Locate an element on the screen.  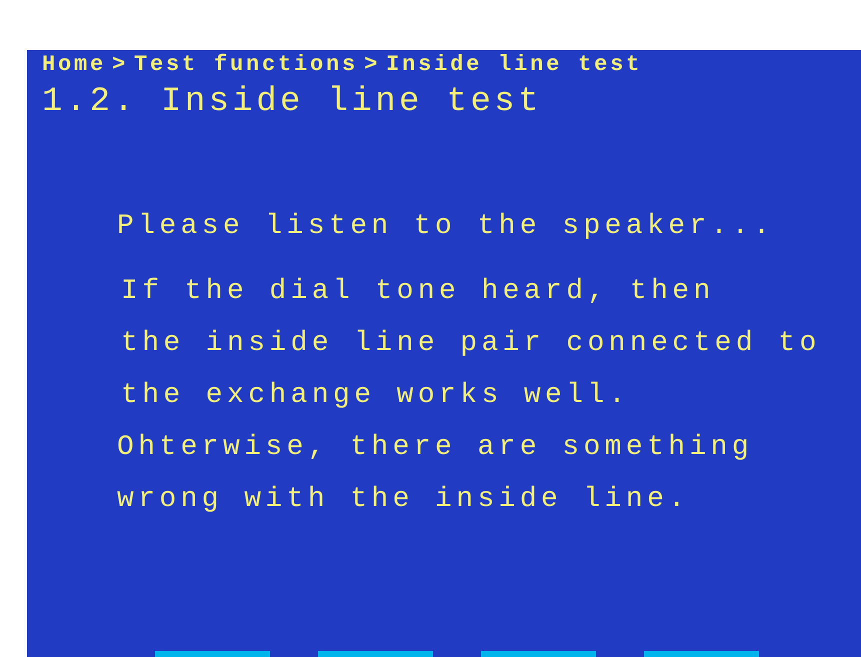
message-line: If the dial tone heard, then is located at coordinates (418, 292).